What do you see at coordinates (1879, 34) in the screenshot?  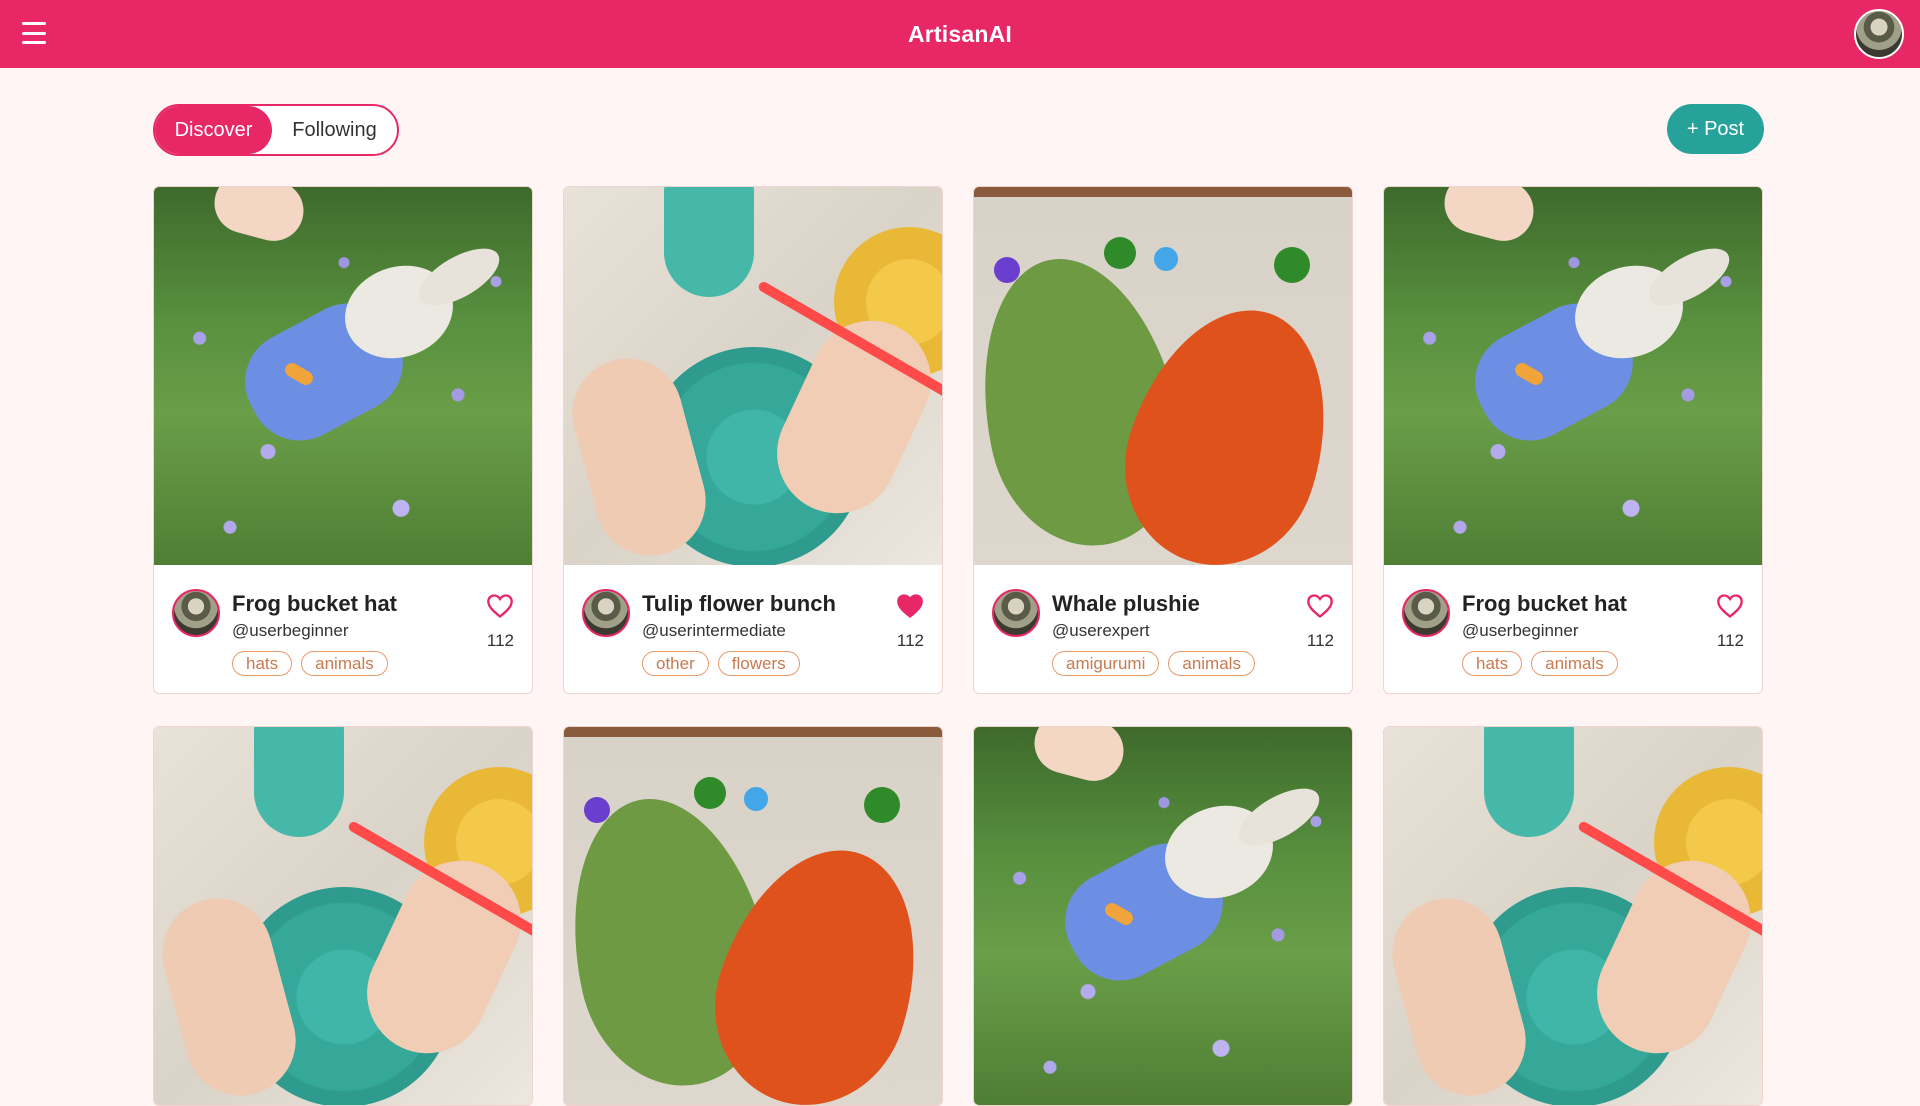 I see `user-avatar` at bounding box center [1879, 34].